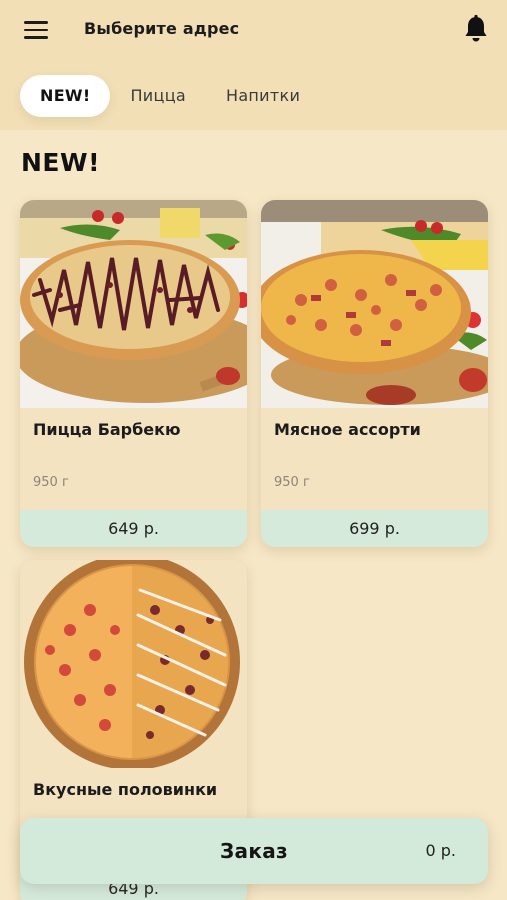 This screenshot has width=507, height=900. What do you see at coordinates (65, 96) in the screenshot?
I see `tab-new: NEW!` at bounding box center [65, 96].